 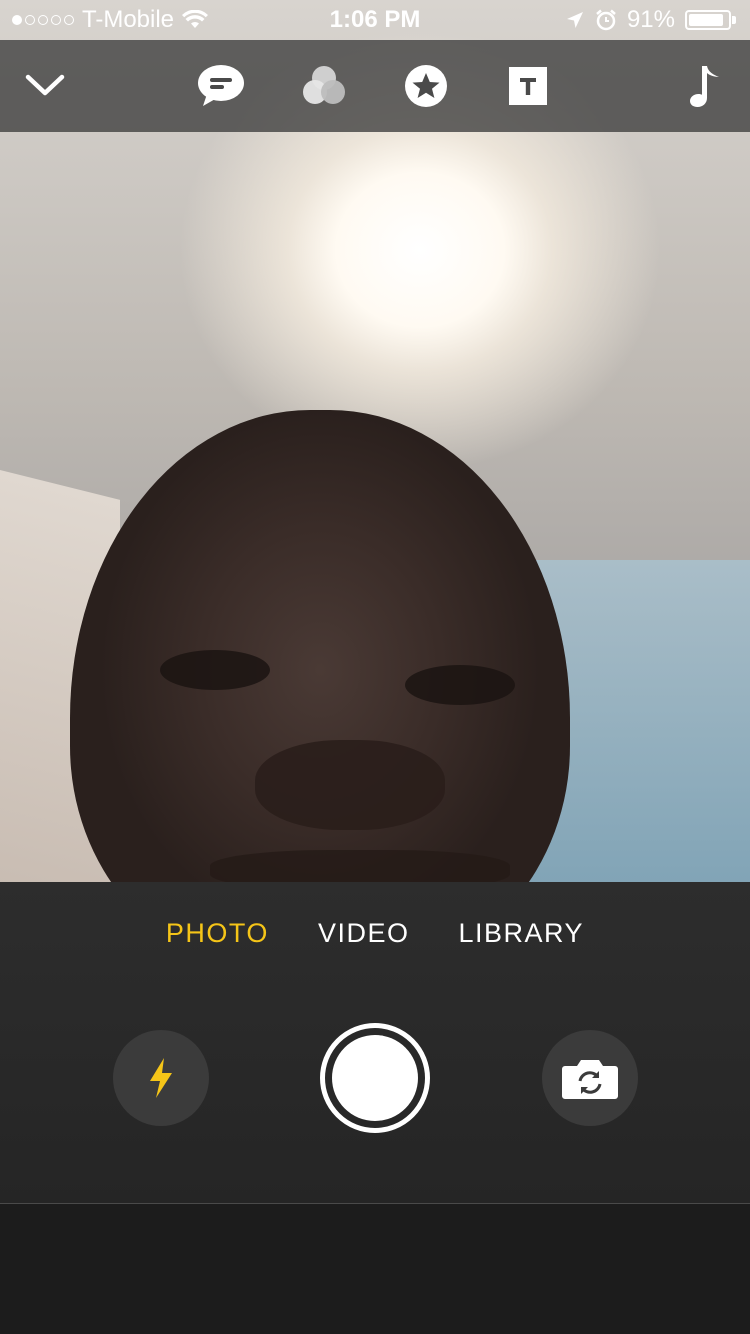 I want to click on camera-switch-icon, so click(x=590, y=1079).